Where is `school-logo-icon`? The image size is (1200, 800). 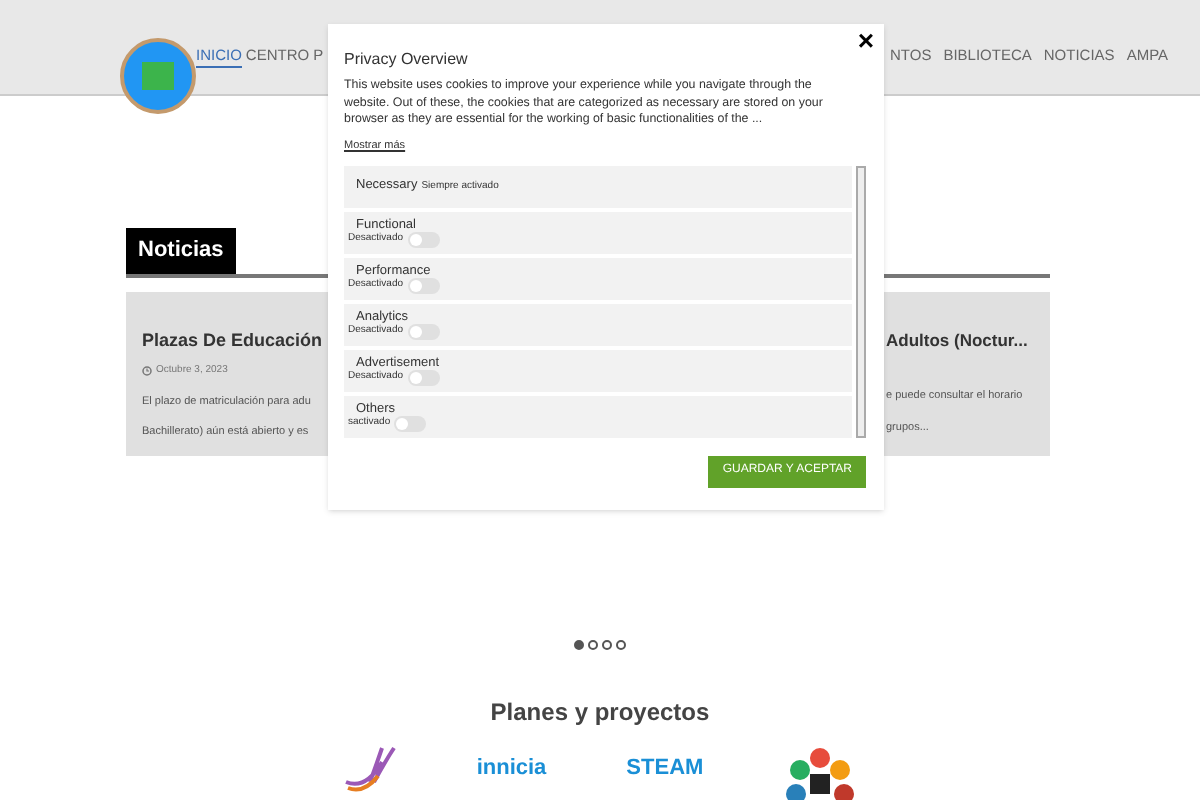
school-logo-icon is located at coordinates (158, 76).